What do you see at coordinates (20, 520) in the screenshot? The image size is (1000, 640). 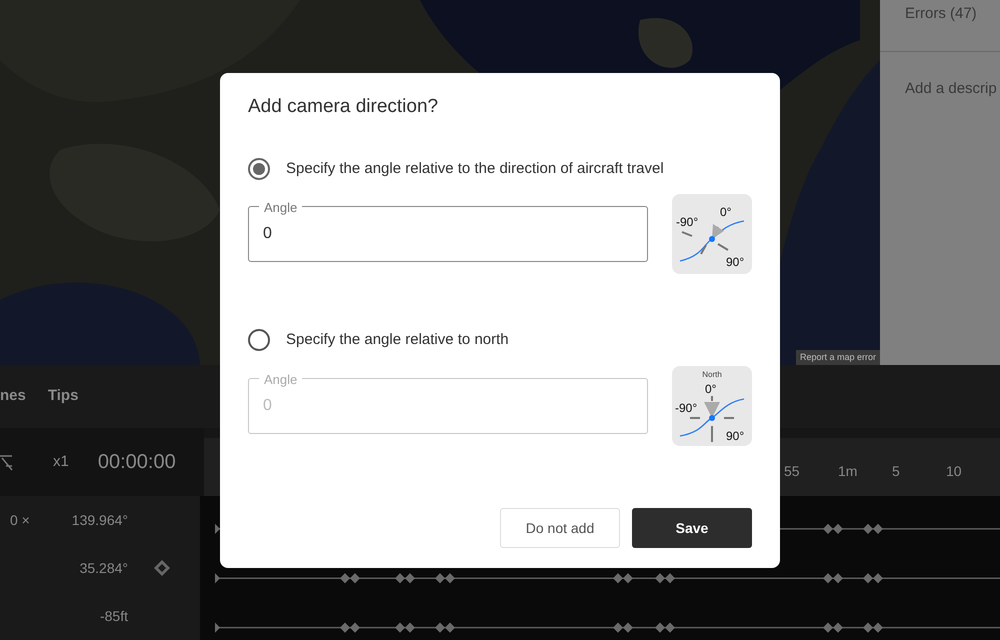 I see `row-count: 0 ×` at bounding box center [20, 520].